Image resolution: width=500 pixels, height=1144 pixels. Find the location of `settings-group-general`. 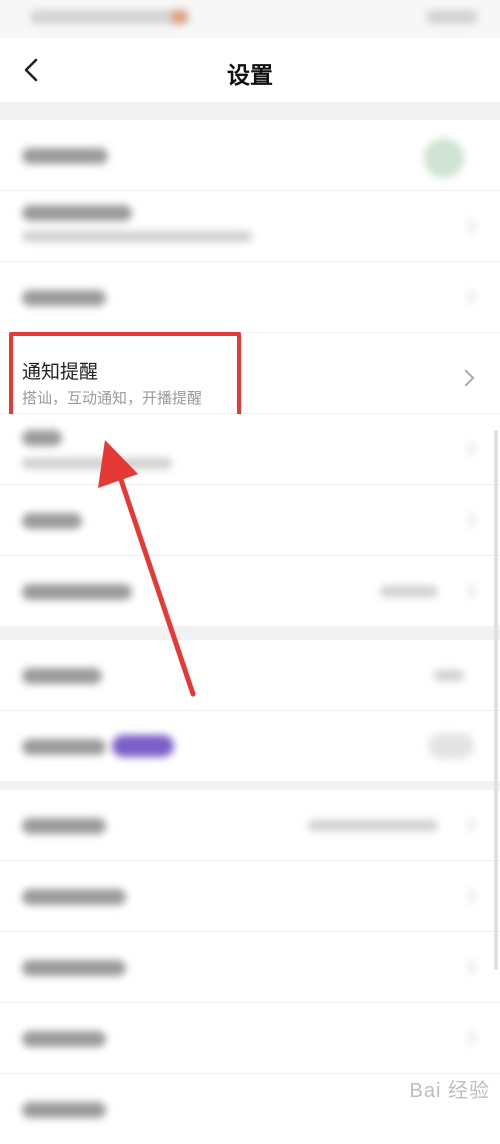

settings-group-general is located at coordinates (250, 710).